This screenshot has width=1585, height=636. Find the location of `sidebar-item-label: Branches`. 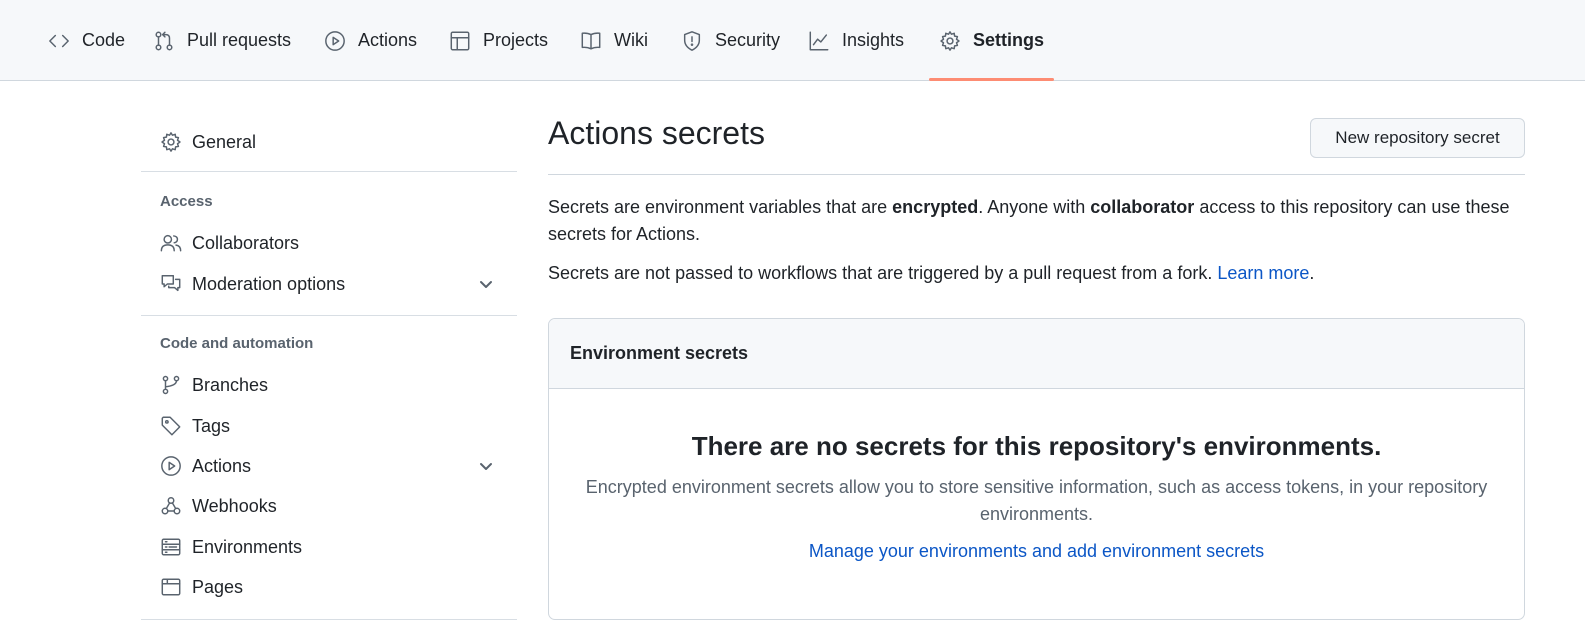

sidebar-item-label: Branches is located at coordinates (230, 384).